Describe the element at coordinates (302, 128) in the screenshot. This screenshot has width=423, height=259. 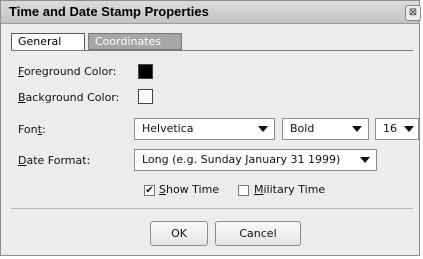
I see `font-style-value: Bold` at that location.